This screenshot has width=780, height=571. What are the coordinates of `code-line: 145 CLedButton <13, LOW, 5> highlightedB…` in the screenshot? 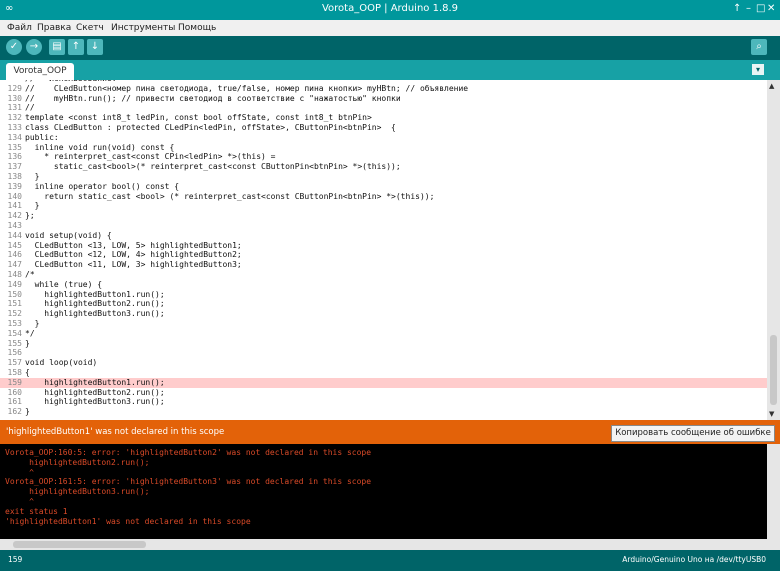 It's located at (383, 246).